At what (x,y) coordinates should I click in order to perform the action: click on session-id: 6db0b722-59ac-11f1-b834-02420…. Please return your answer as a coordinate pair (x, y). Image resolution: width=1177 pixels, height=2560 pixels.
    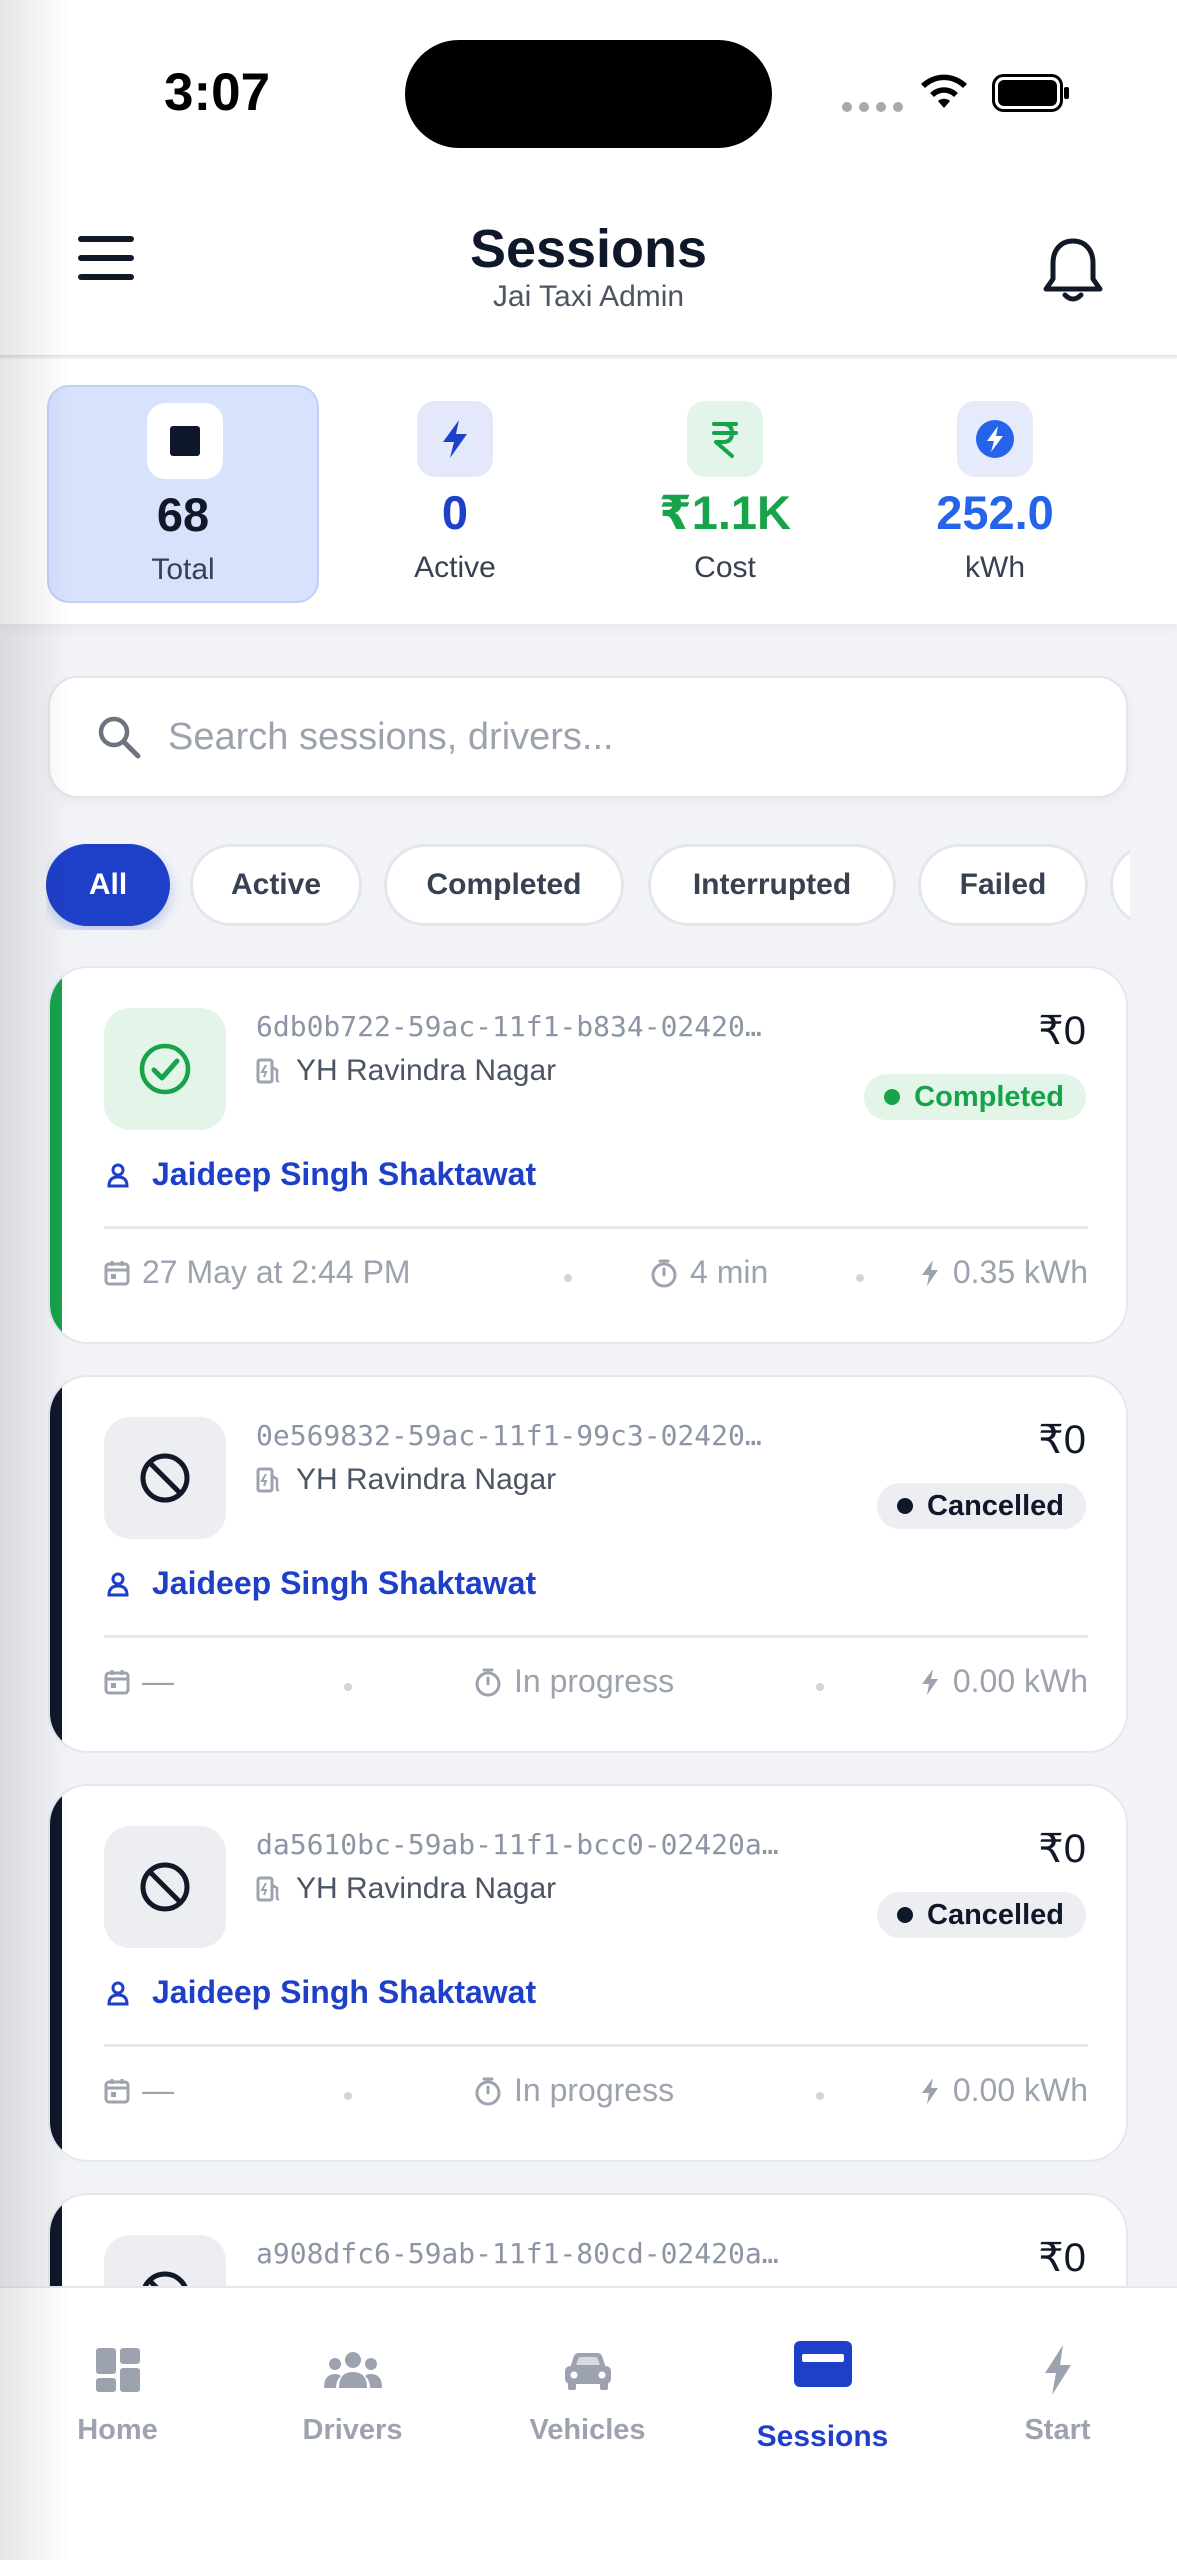
    Looking at the image, I should click on (509, 1026).